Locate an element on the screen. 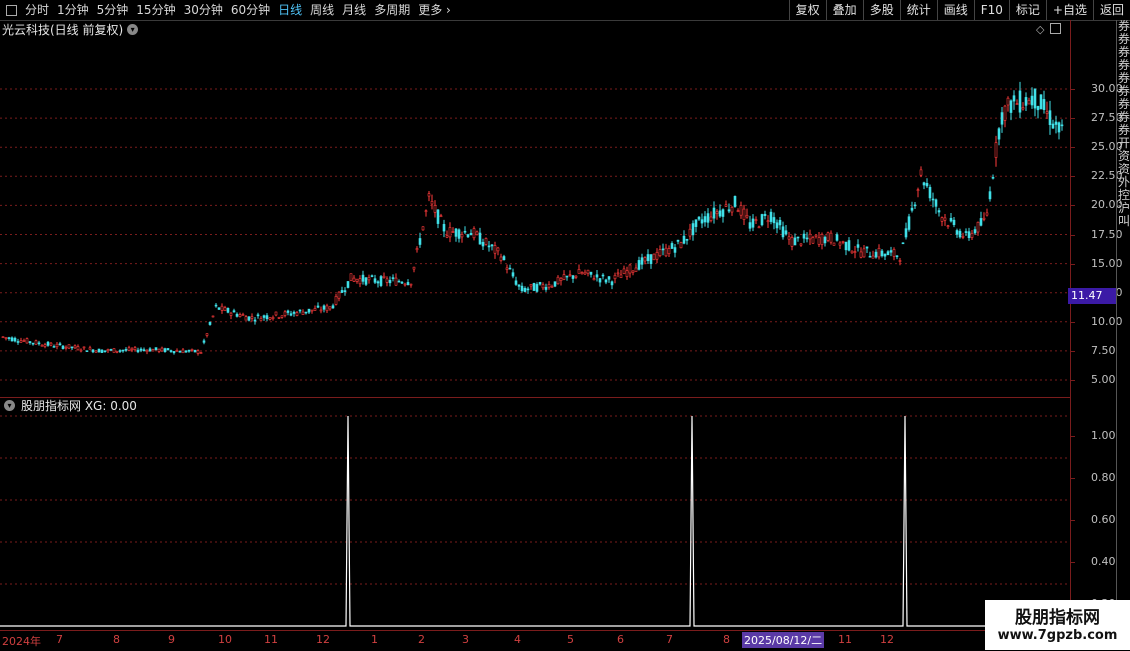 This screenshot has height=651, width=1130. toolbar-button: +自选 is located at coordinates (1069, 10).